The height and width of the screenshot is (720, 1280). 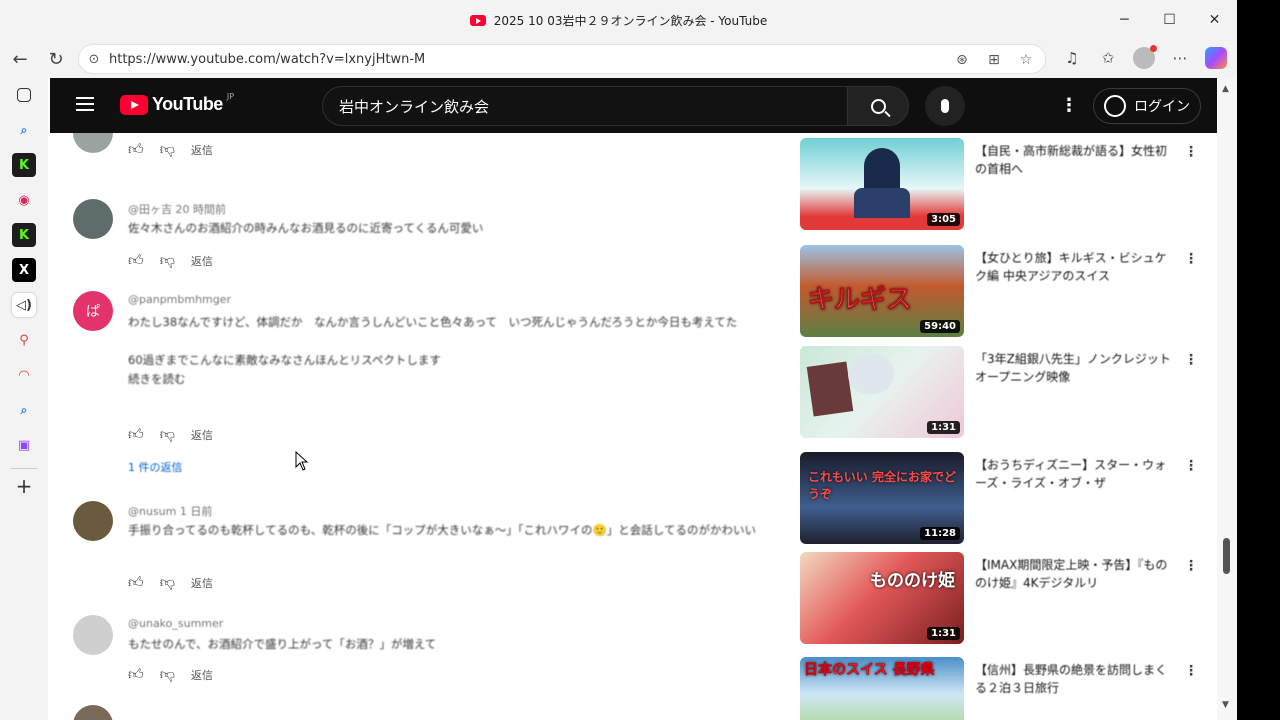 I want to click on voice-search-button, so click(x=945, y=106).